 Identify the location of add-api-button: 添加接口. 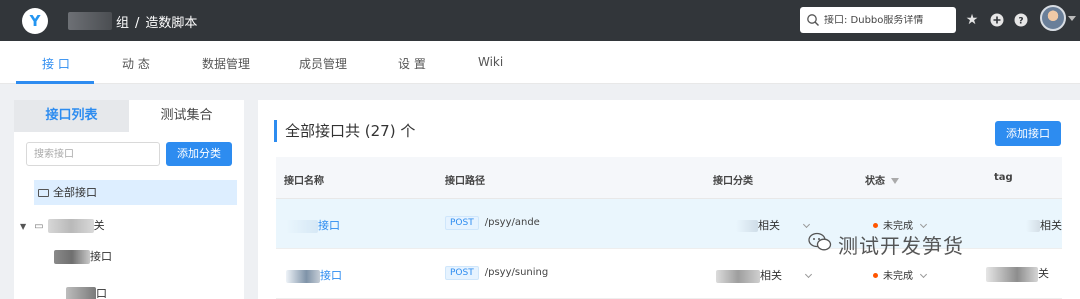
(1028, 133).